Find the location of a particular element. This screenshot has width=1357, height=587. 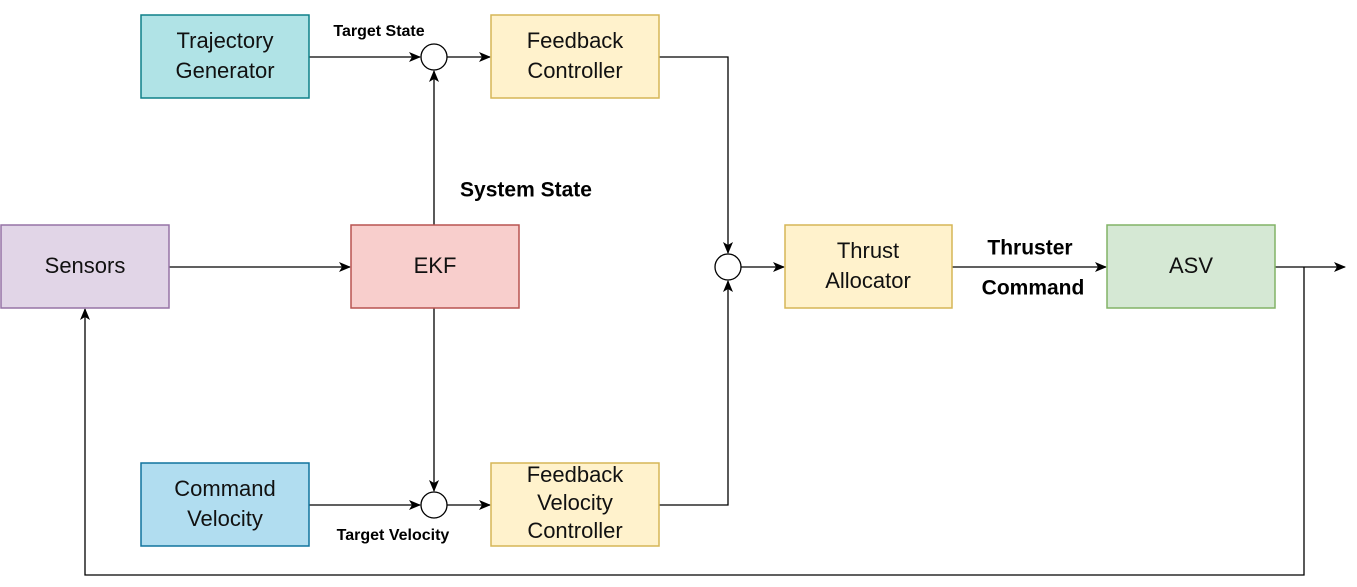

node-asv: ASV is located at coordinates (1191, 266).